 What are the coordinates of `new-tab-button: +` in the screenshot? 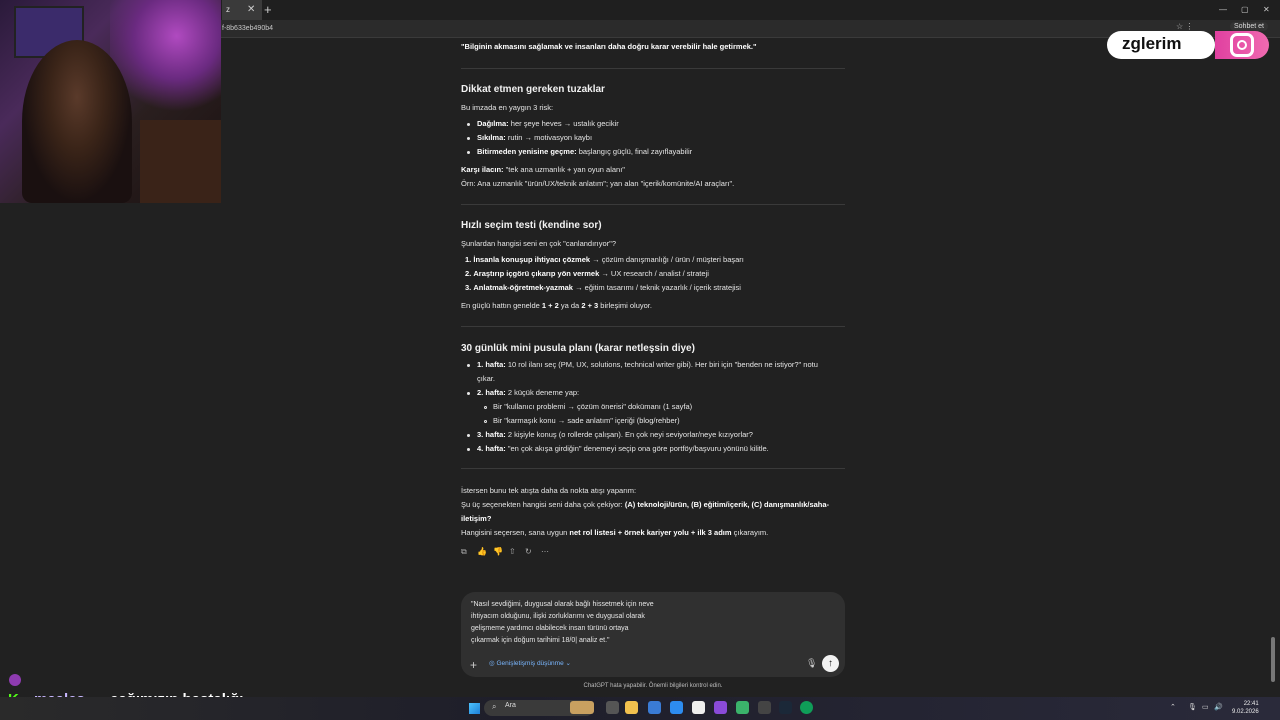 It's located at (270, 10).